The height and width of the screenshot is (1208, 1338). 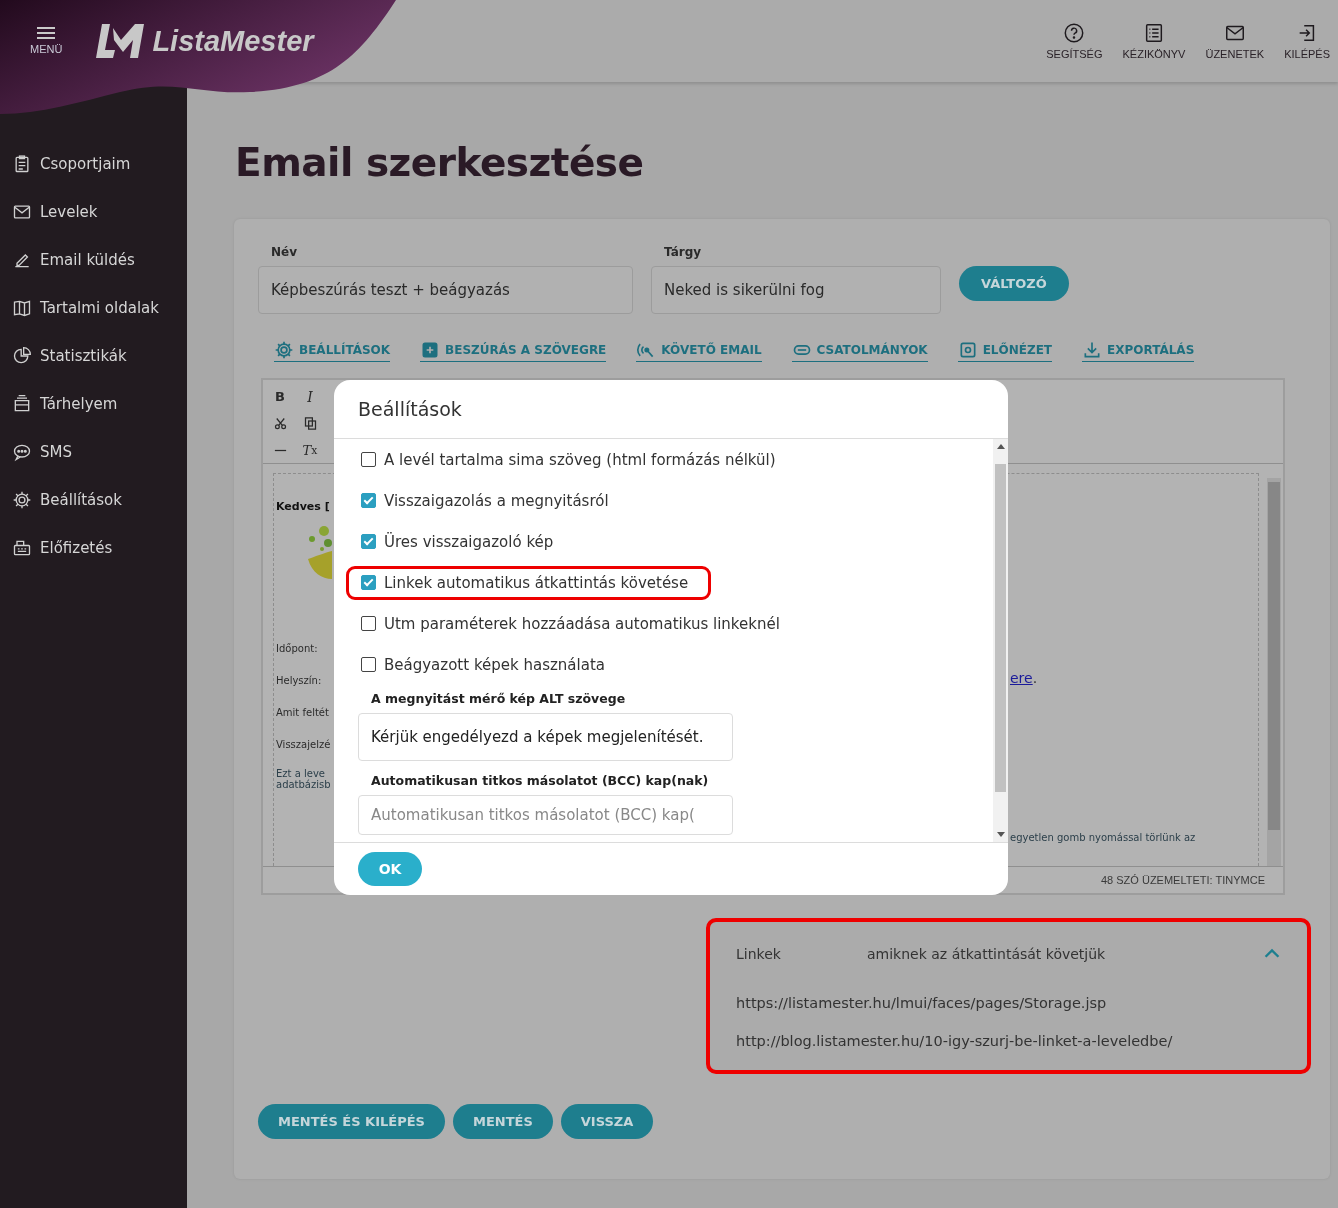 I want to click on field-label: Automatikusan titkos másolatot (BCC) kap(nak), so click(x=540, y=781).